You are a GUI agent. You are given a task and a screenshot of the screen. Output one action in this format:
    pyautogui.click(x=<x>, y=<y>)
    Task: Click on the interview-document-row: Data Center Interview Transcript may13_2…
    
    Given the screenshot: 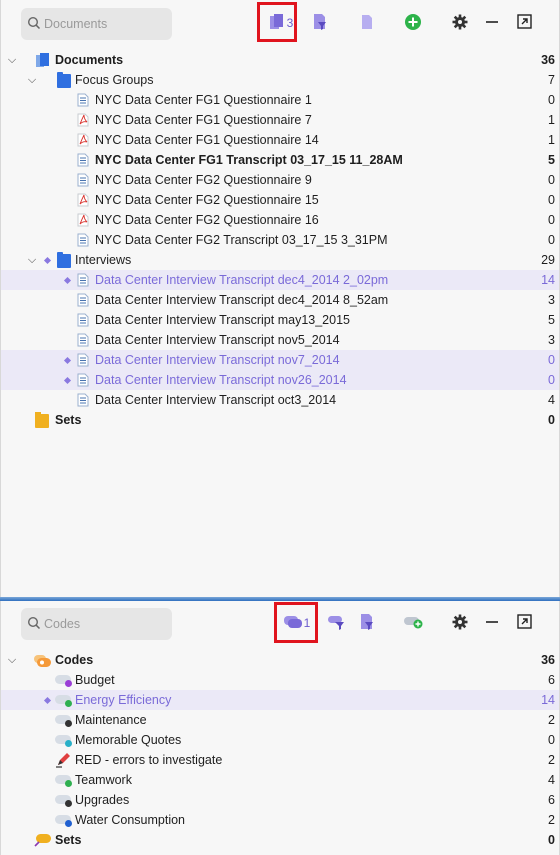 What is the action you would take?
    pyautogui.click(x=280, y=320)
    